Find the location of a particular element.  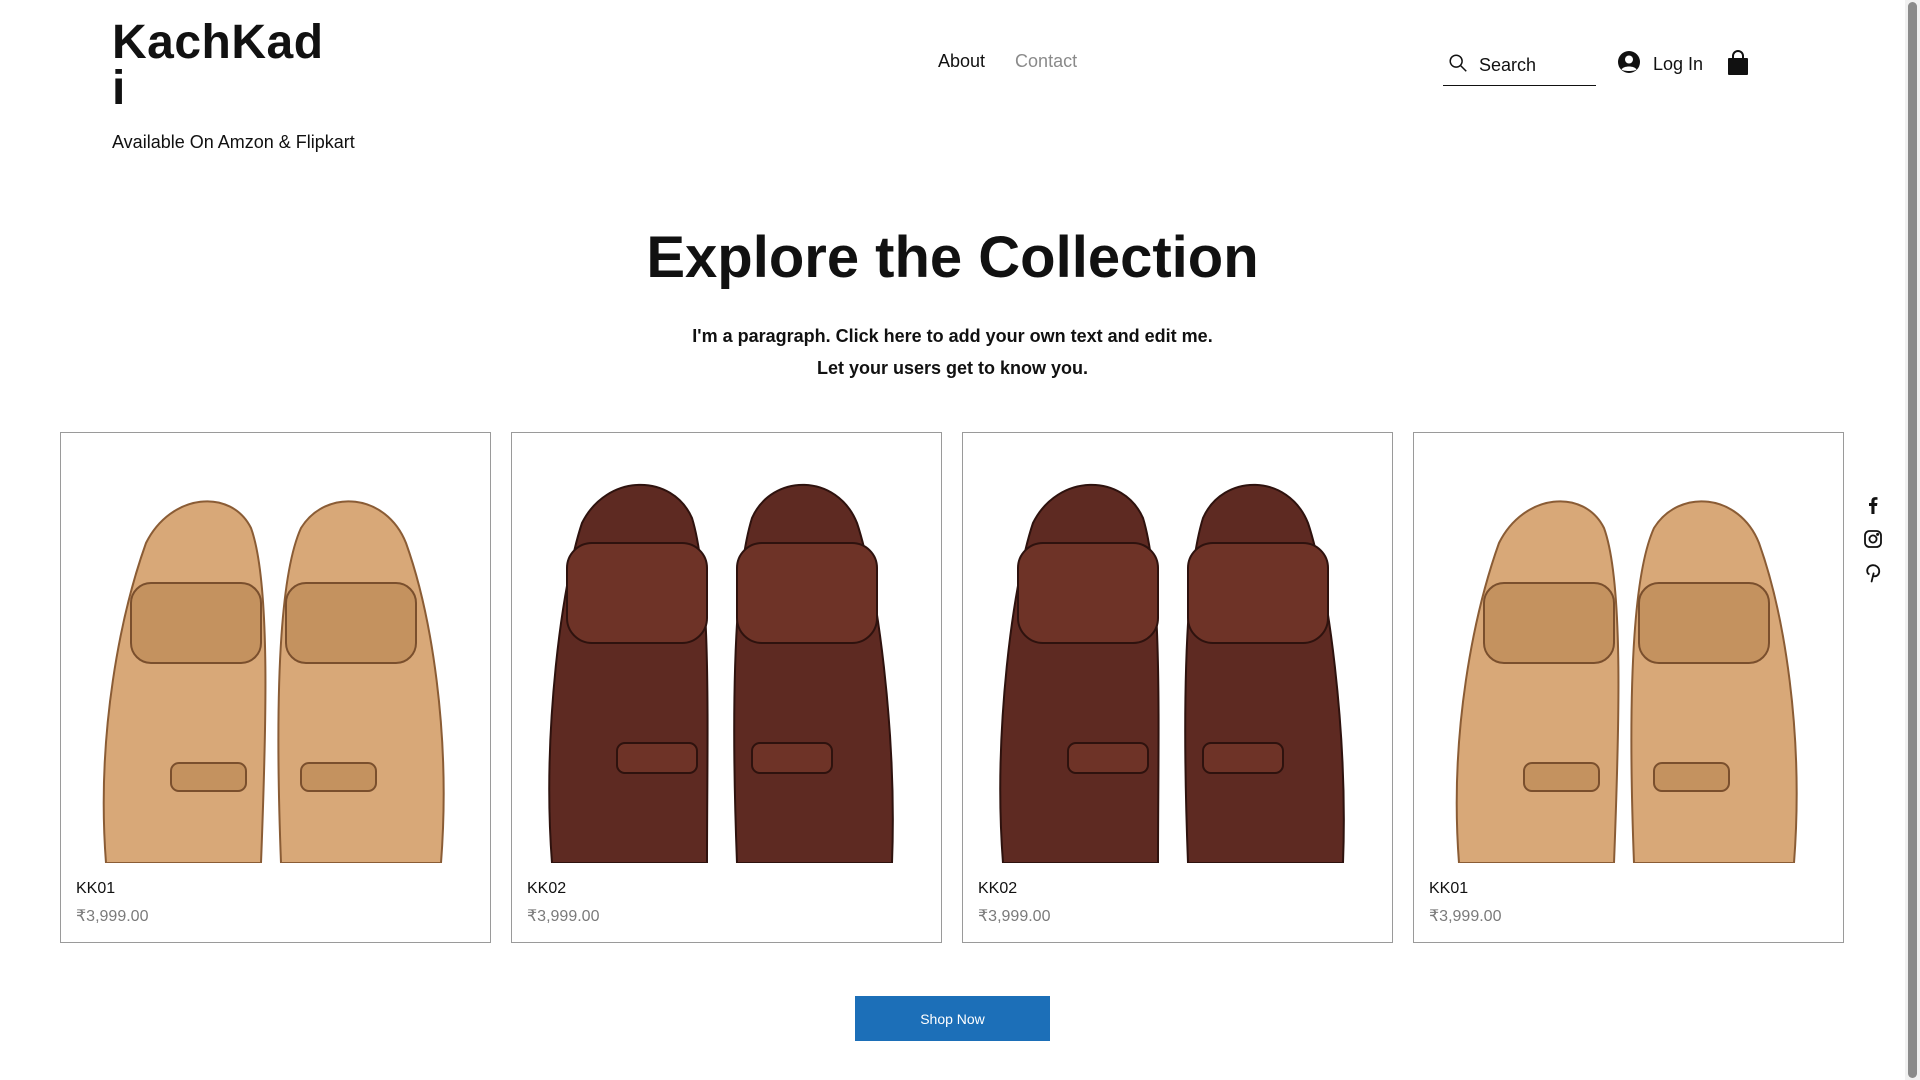

search-icon is located at coordinates (1456, 65).